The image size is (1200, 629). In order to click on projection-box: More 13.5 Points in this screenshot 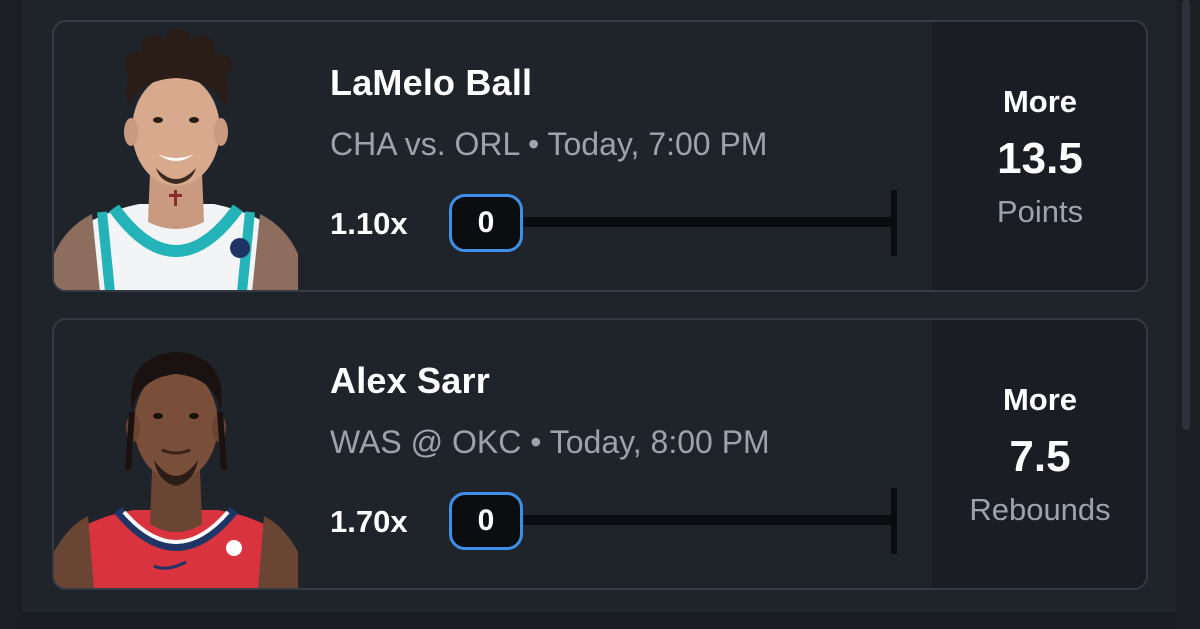, I will do `click(1039, 156)`.